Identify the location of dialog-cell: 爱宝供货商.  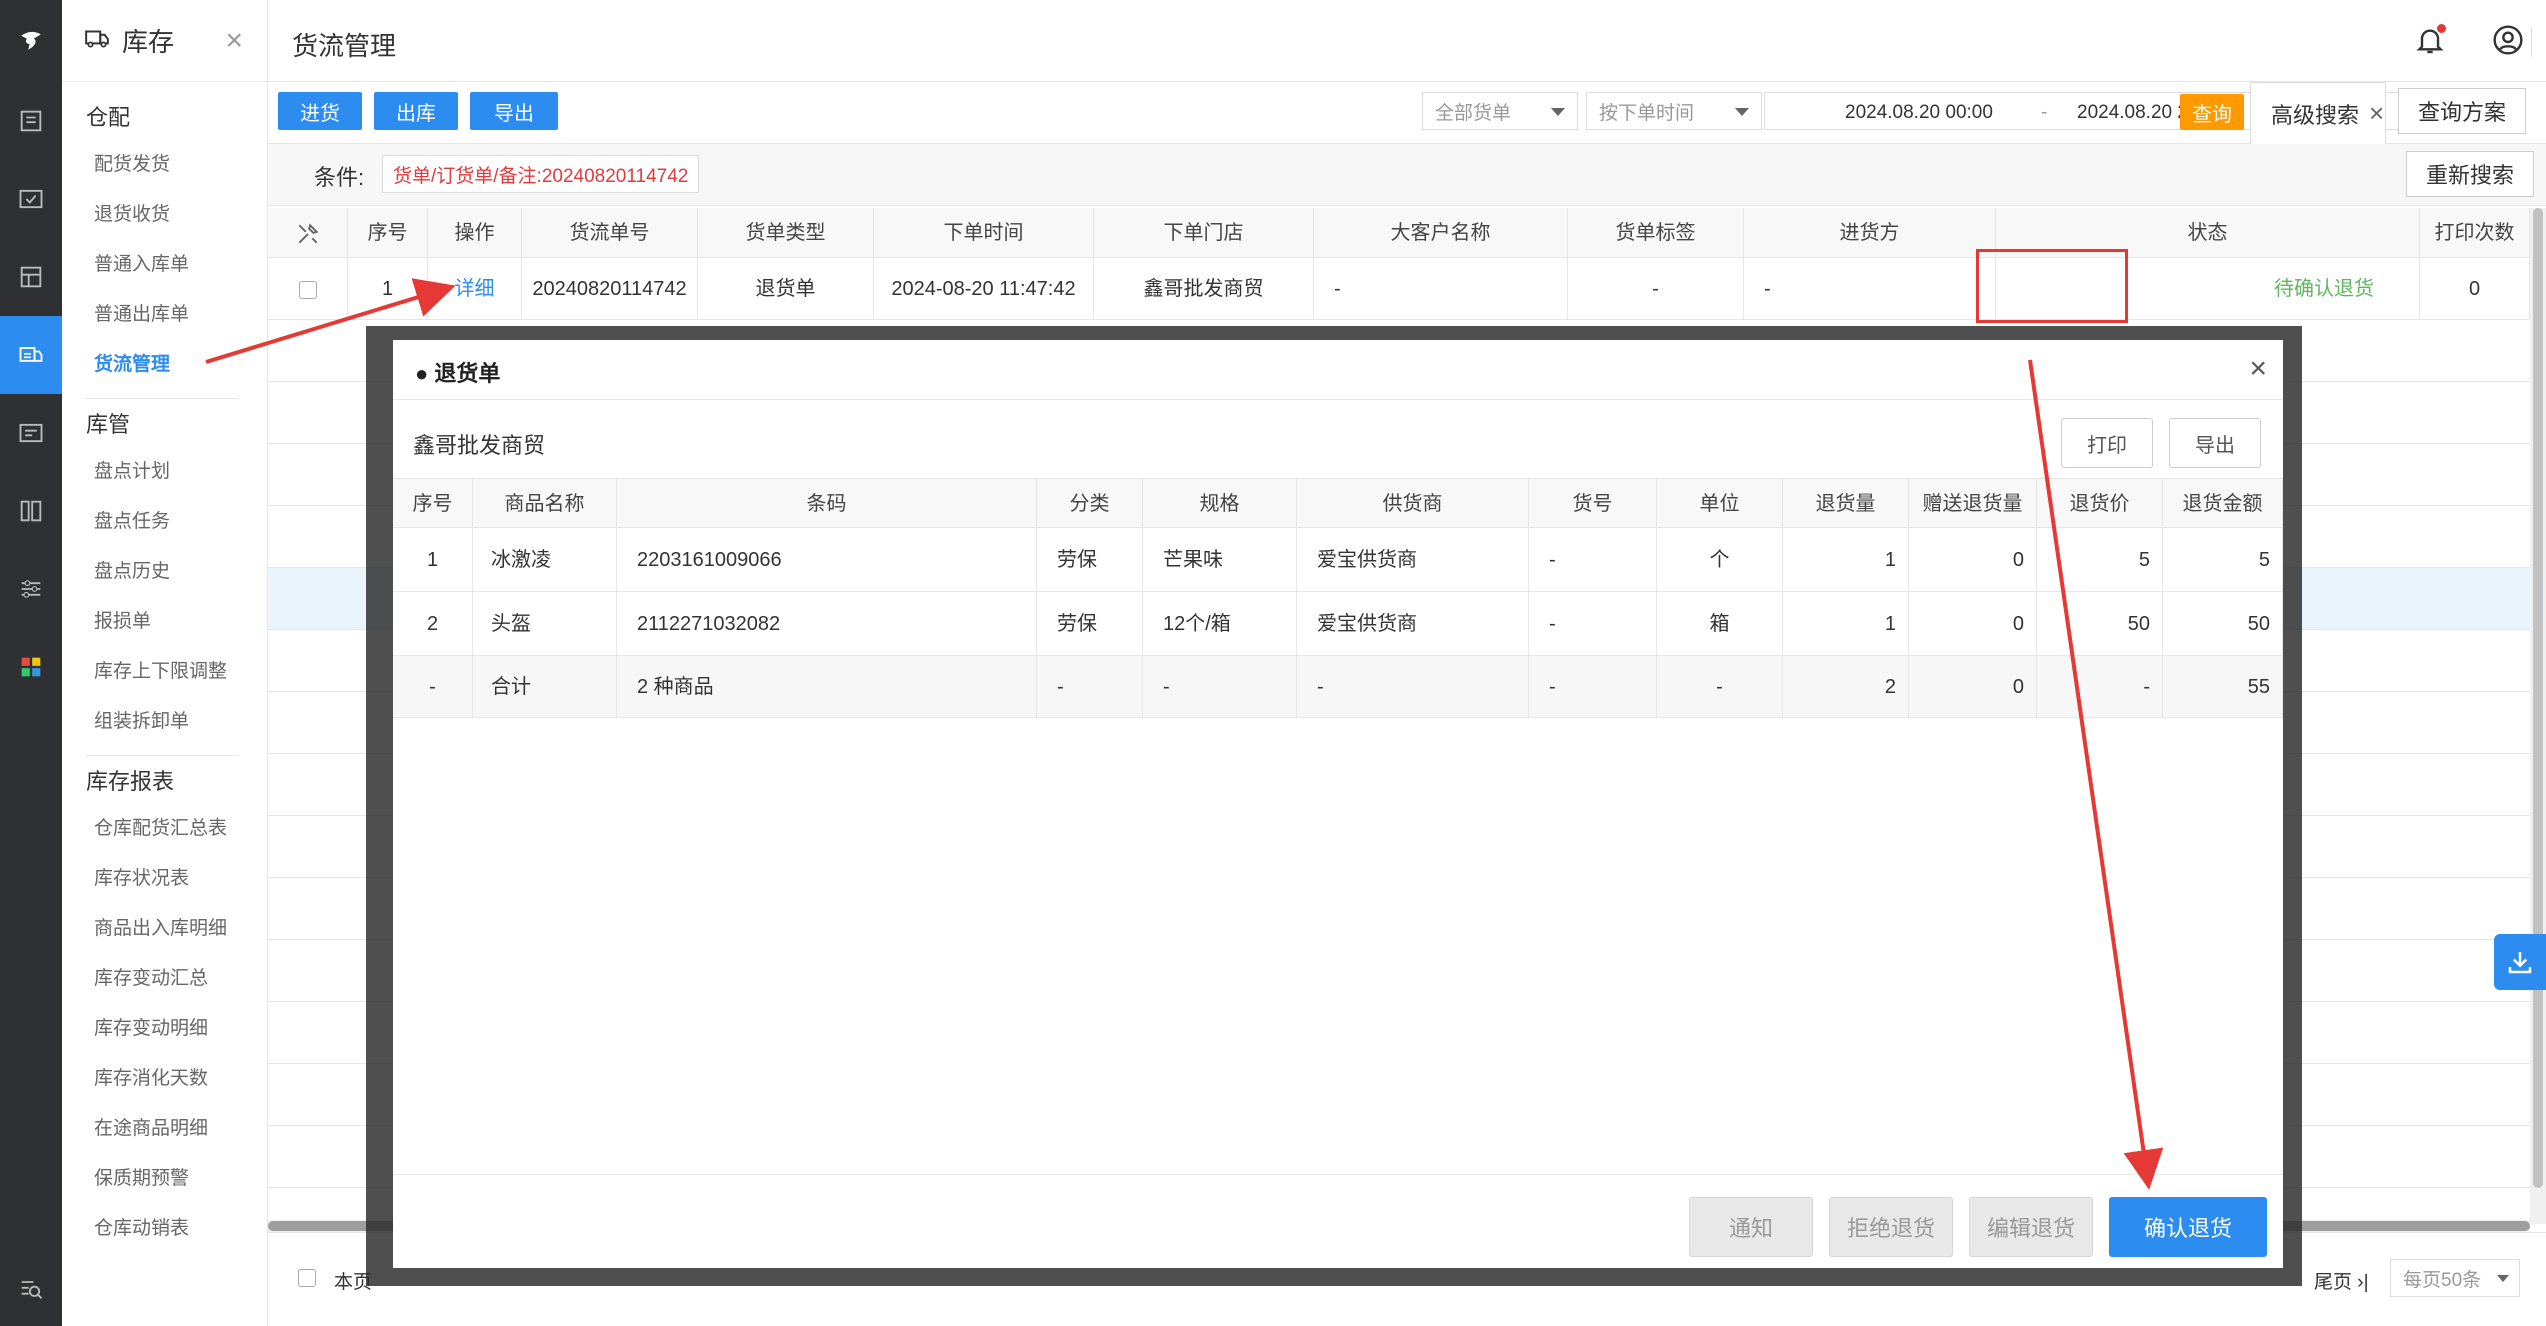
(1413, 624).